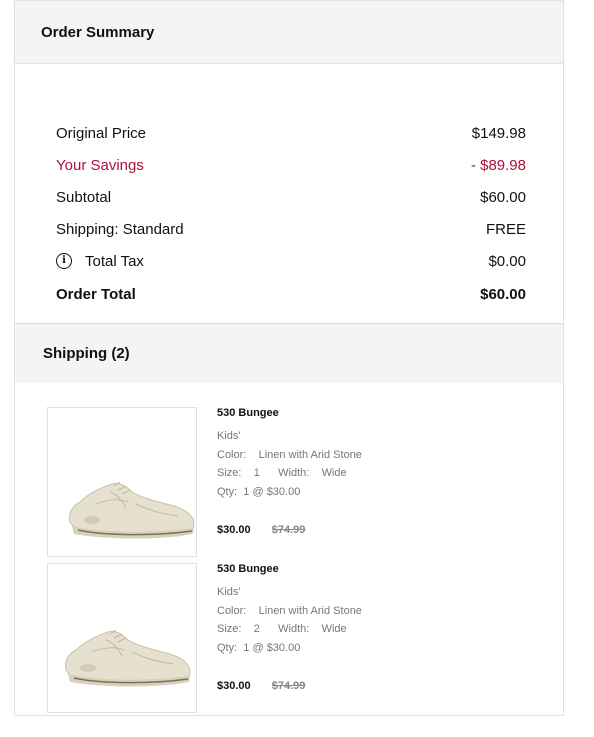 The image size is (594, 737). What do you see at coordinates (291, 261) in the screenshot?
I see `total-tax-row: i Total Tax $0.00` at bounding box center [291, 261].